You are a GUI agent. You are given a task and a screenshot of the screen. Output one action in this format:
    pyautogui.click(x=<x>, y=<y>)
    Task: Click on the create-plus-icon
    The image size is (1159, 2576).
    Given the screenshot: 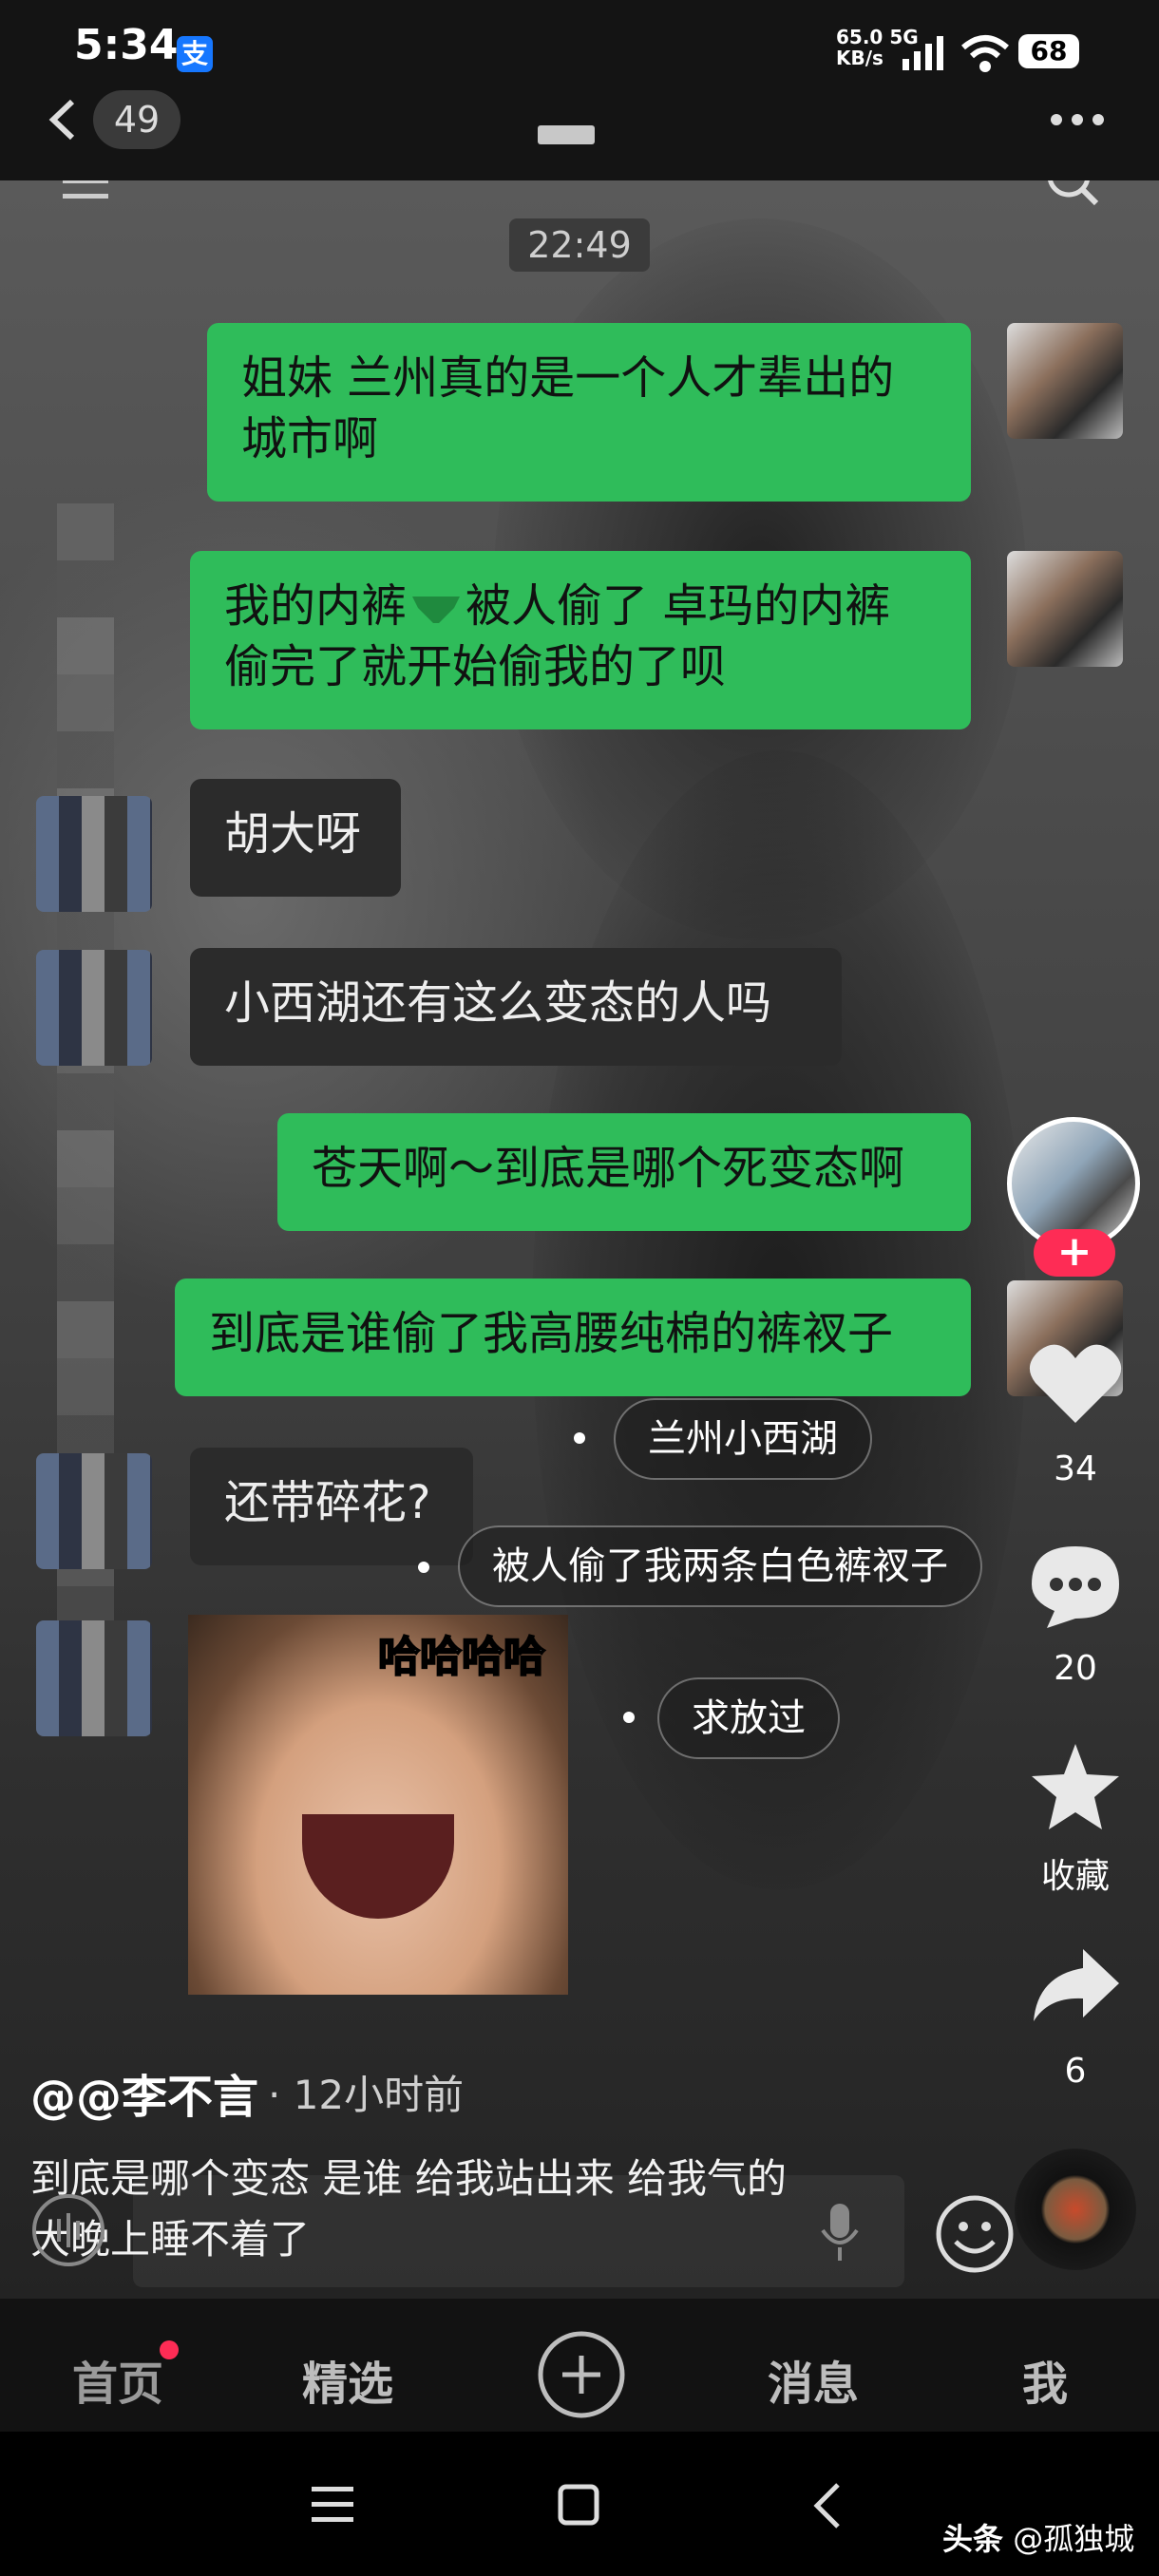 What is the action you would take?
    pyautogui.click(x=581, y=2374)
    